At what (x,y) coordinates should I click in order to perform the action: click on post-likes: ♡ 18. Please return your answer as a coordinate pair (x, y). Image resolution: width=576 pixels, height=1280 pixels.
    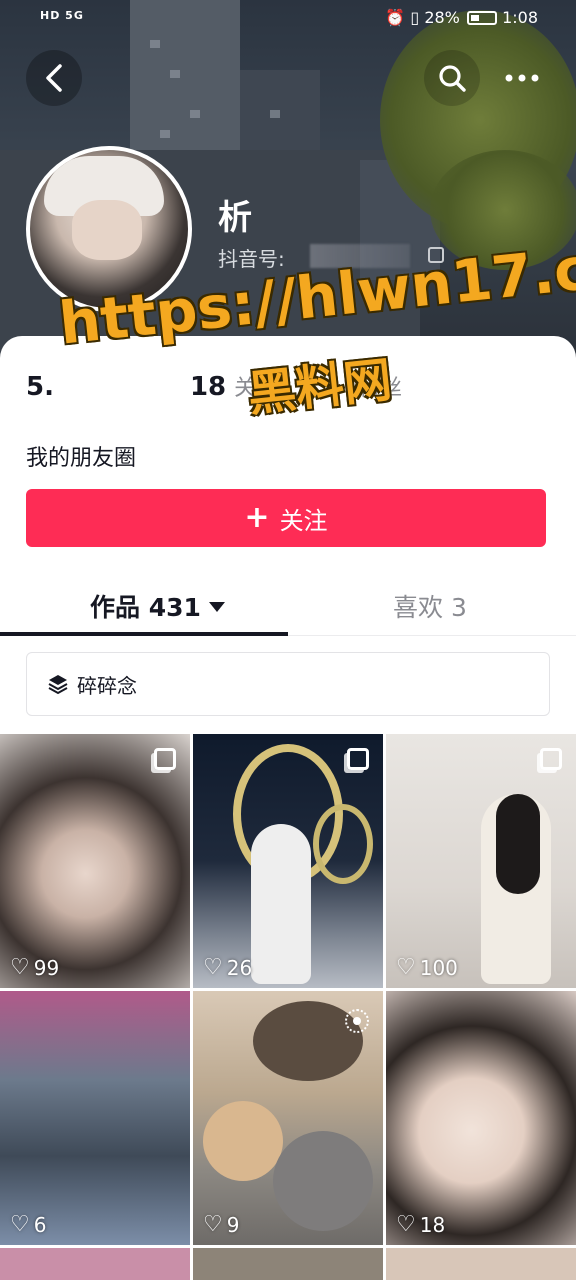
    Looking at the image, I should click on (420, 1224).